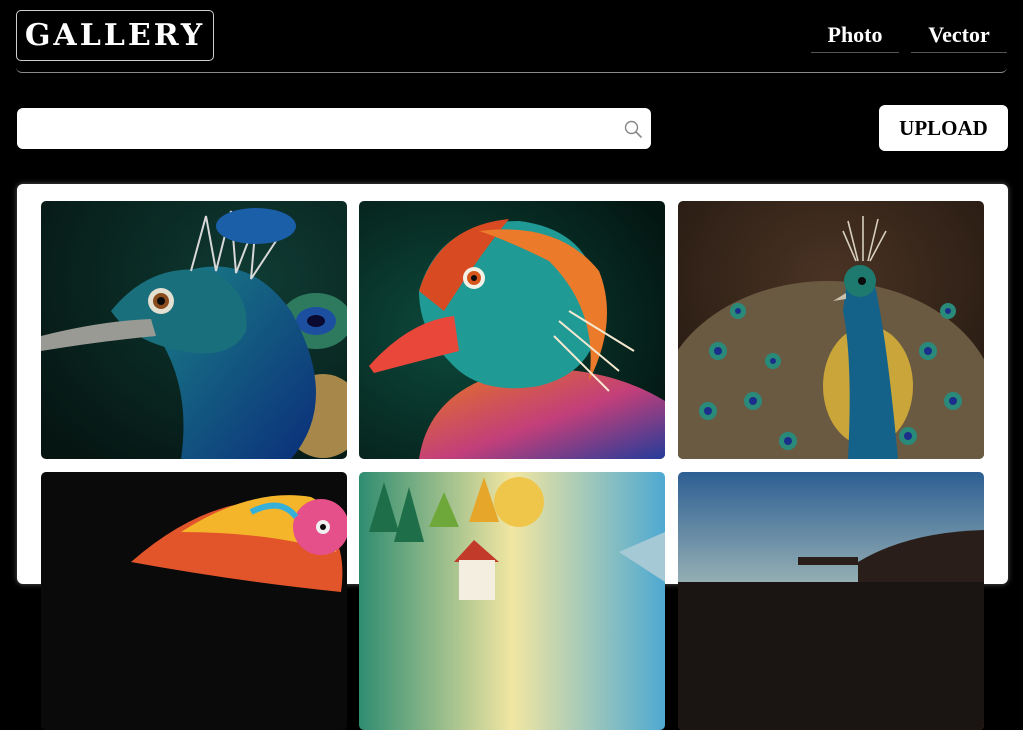 The width and height of the screenshot is (1023, 730). Describe the element at coordinates (855, 37) in the screenshot. I see `nav-photo-link: Photo` at that location.